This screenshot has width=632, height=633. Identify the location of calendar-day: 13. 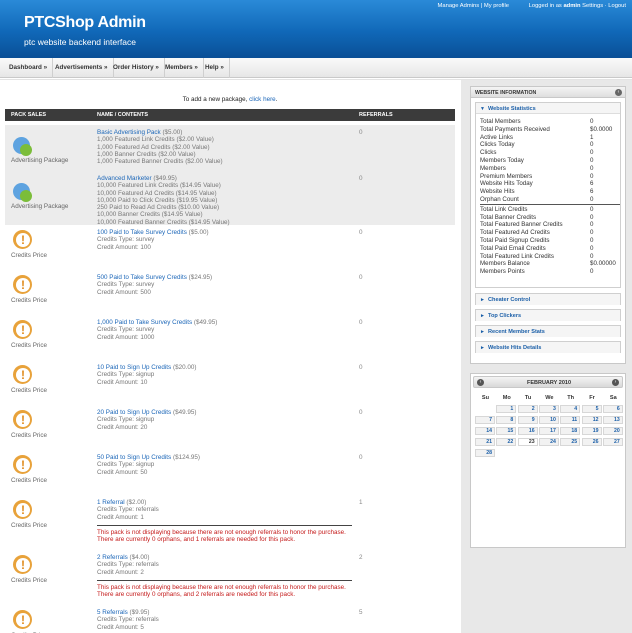
(612, 420).